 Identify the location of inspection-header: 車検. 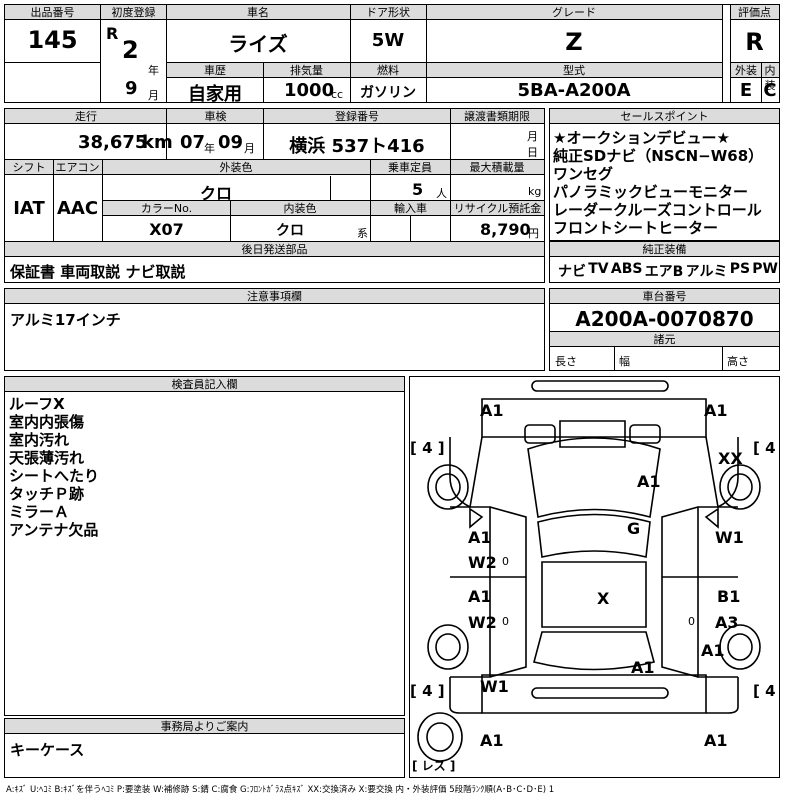
(215, 116).